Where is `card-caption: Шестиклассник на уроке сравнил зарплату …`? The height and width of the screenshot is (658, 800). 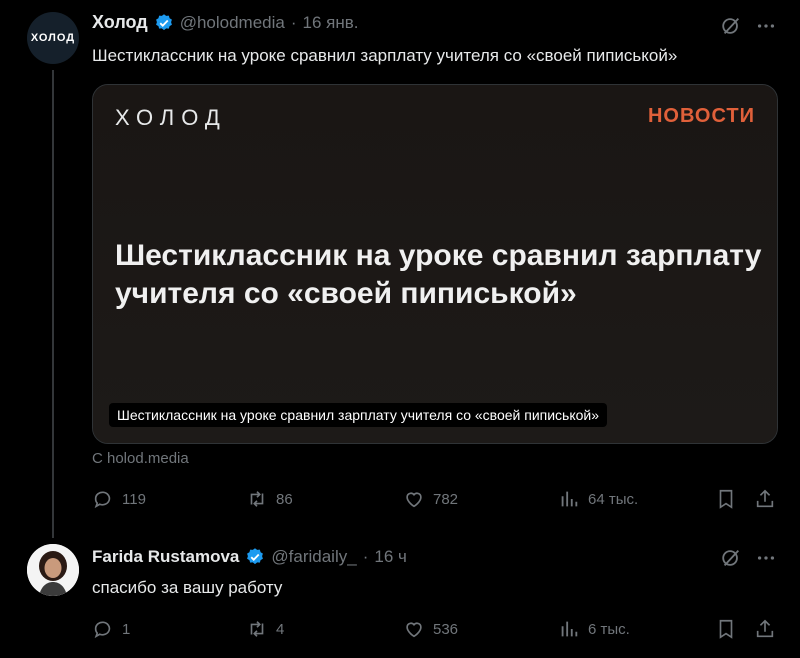 card-caption: Шестиклассник на уроке сравнил зарплату … is located at coordinates (358, 415).